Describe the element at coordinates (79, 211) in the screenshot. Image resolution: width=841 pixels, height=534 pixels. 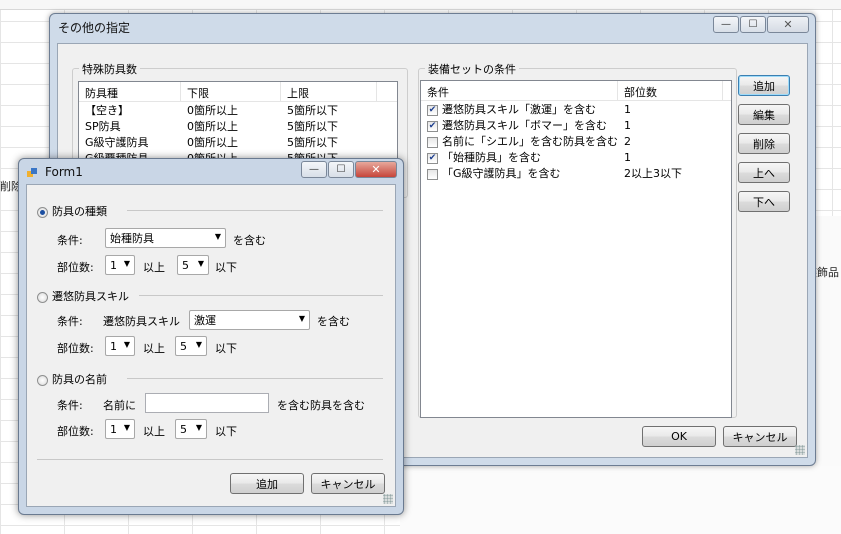
I see `radio-armor-type-label: 防具の種類` at that location.